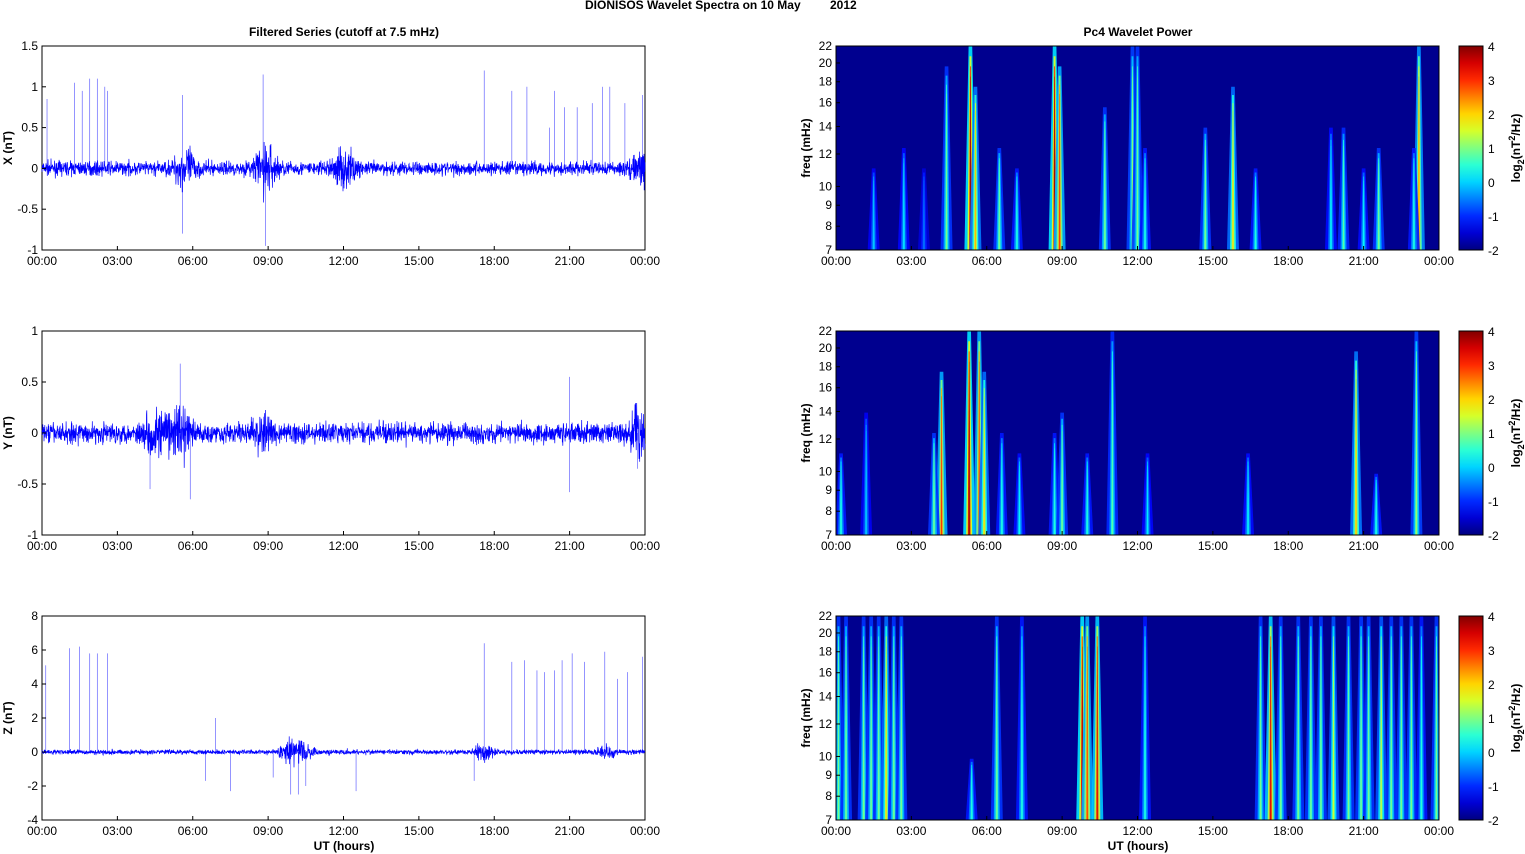  What do you see at coordinates (29, 382) in the screenshot?
I see `y-tick-label: 0.5` at bounding box center [29, 382].